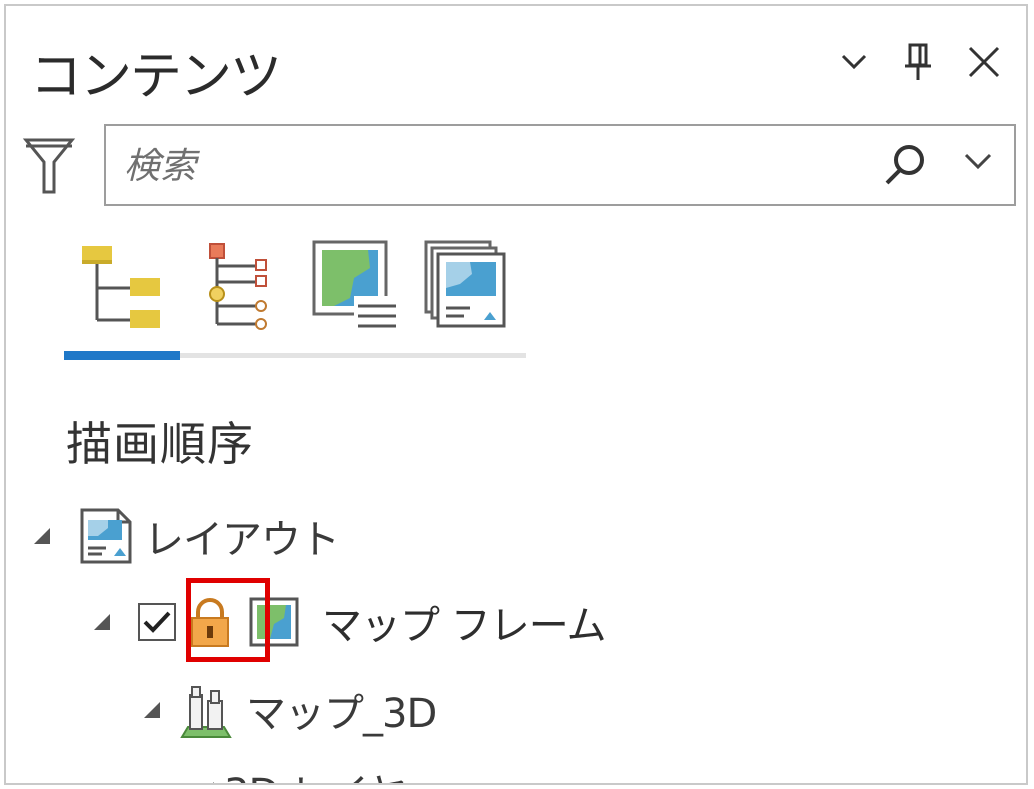  Describe the element at coordinates (206, 712) in the screenshot. I see `3d-map-icon` at that location.